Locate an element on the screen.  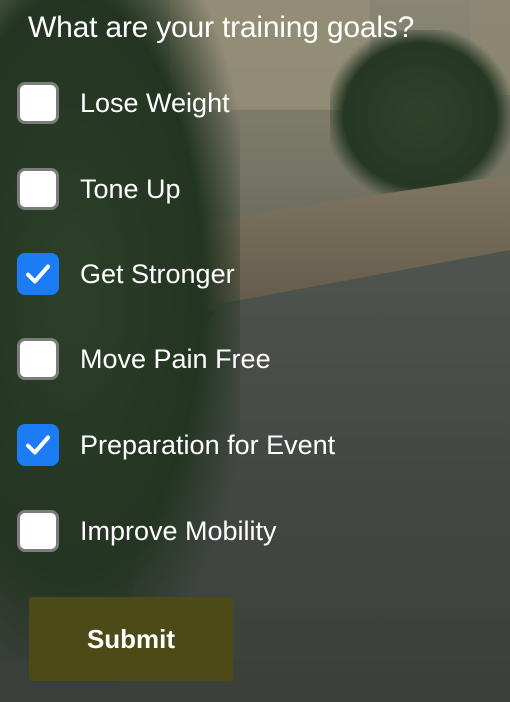
option-tone-up: Tone Up is located at coordinates (99, 189).